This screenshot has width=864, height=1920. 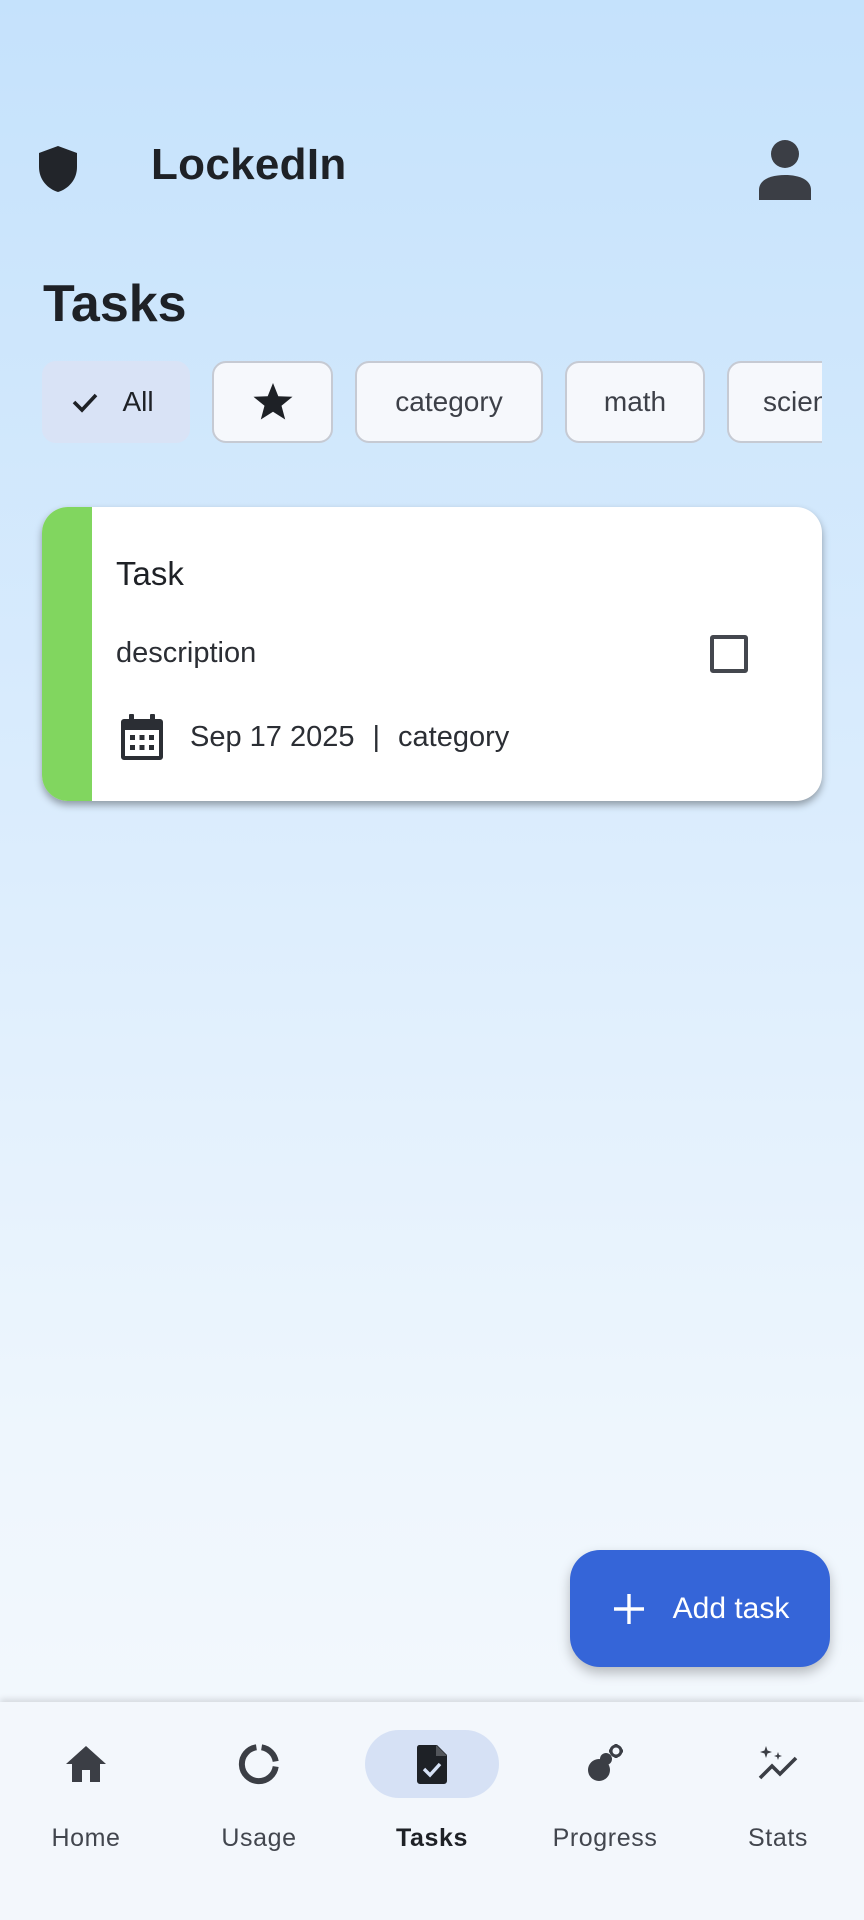 What do you see at coordinates (249, 164) in the screenshot?
I see `app-title: LockedIn` at bounding box center [249, 164].